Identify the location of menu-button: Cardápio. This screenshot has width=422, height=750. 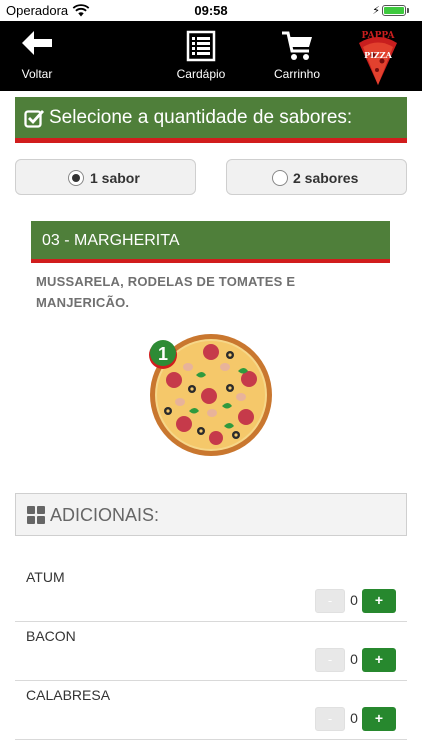
(201, 56).